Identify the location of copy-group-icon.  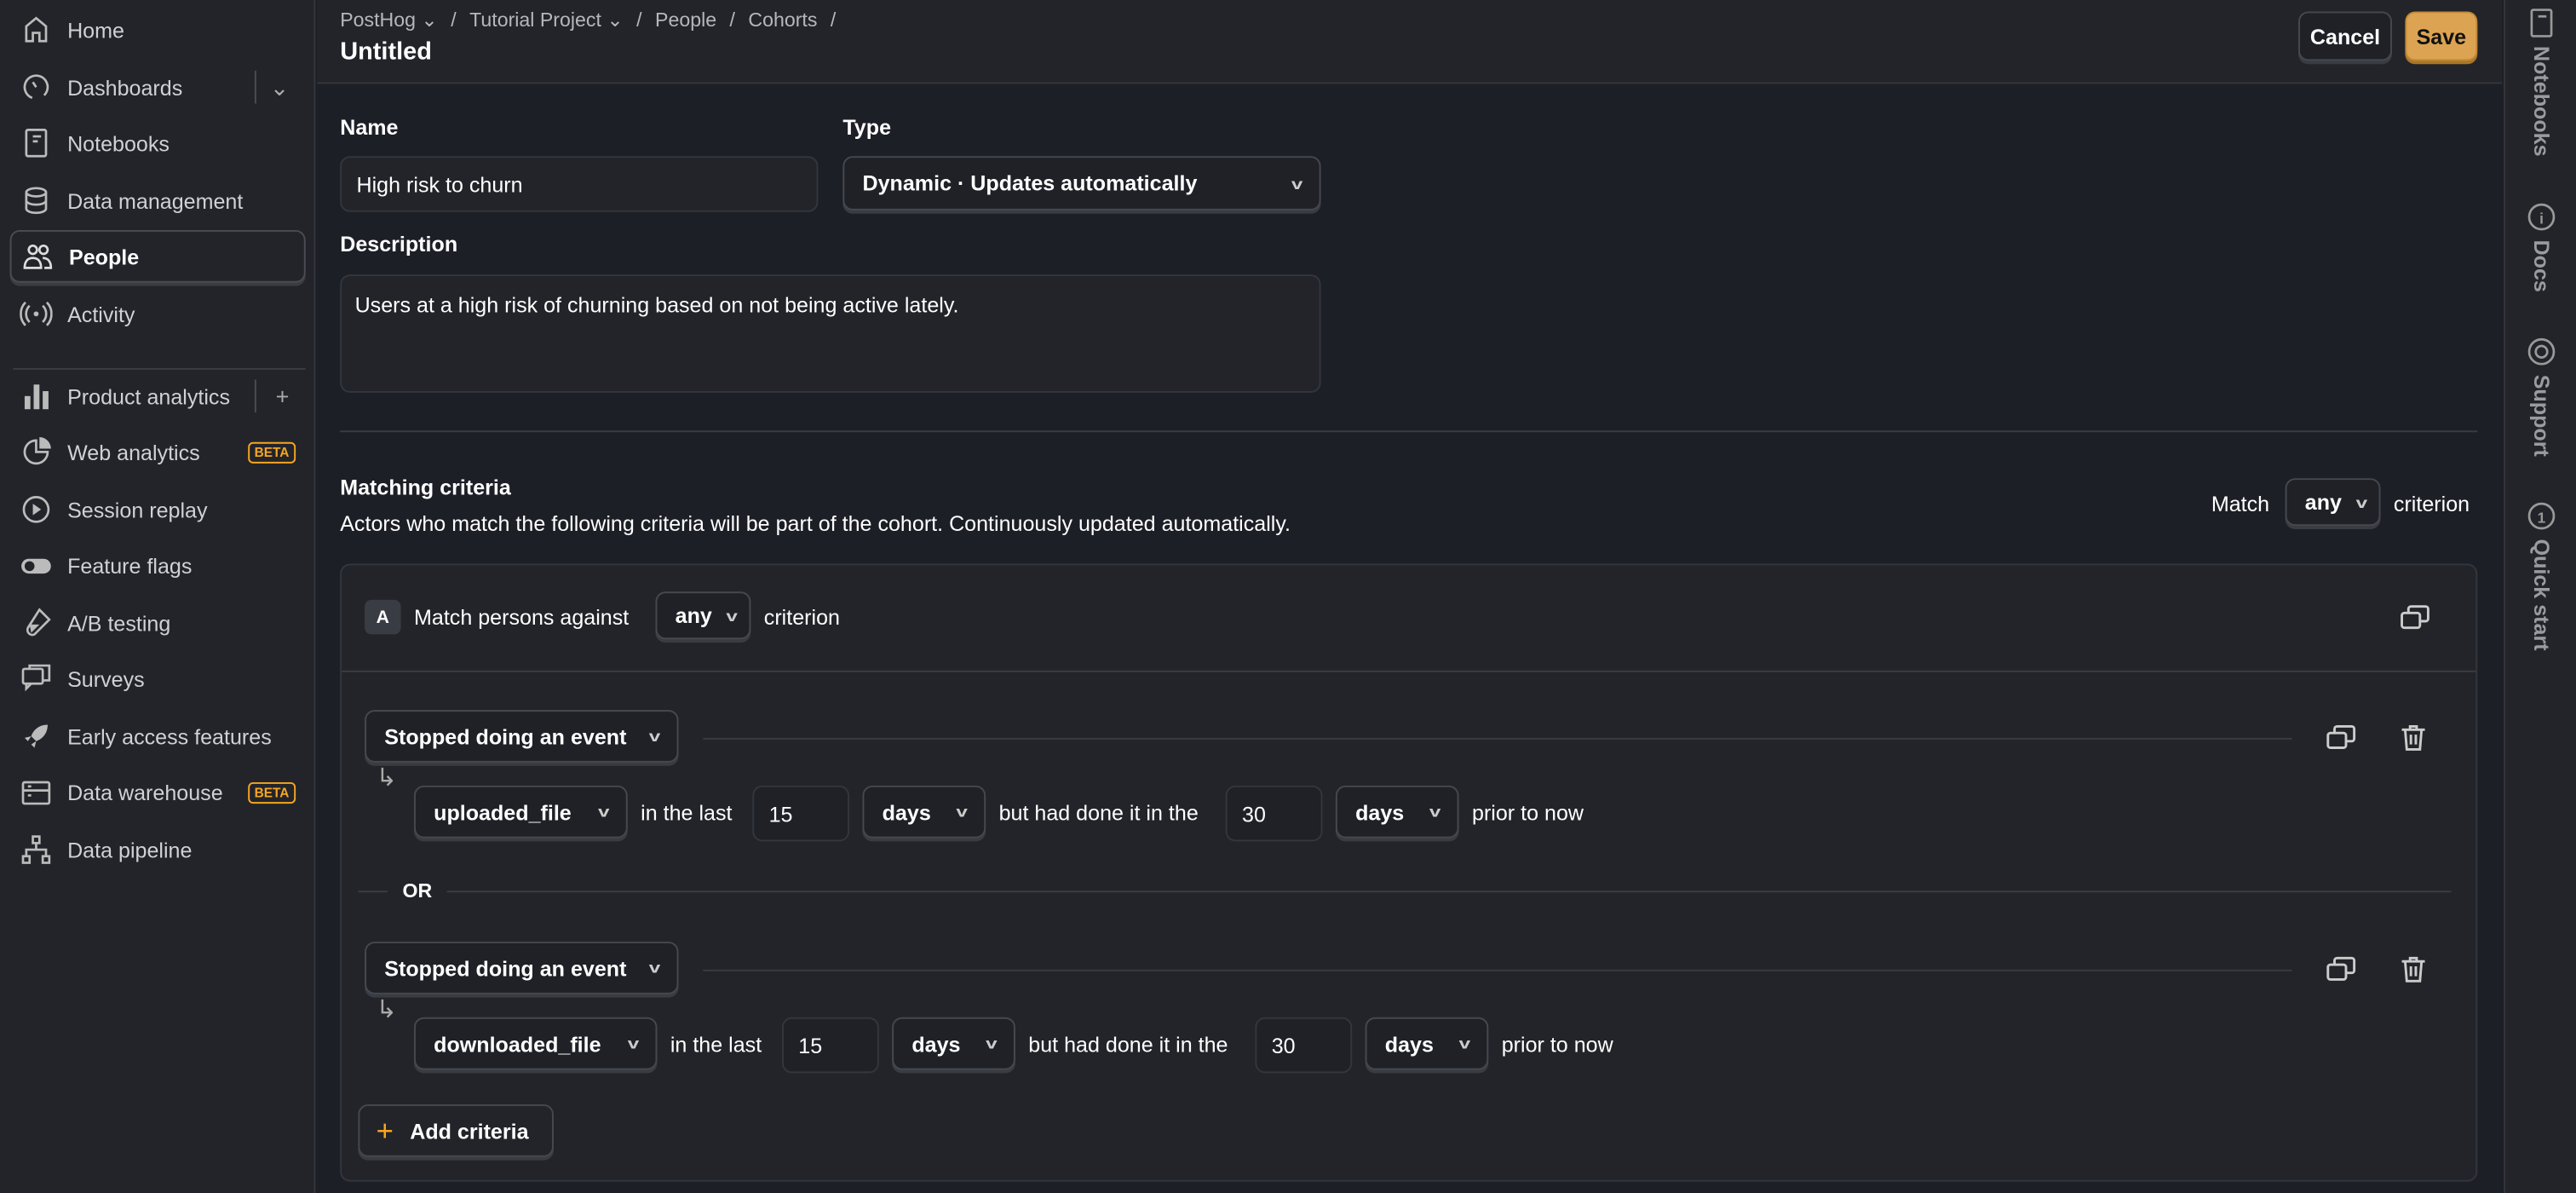
(2416, 618).